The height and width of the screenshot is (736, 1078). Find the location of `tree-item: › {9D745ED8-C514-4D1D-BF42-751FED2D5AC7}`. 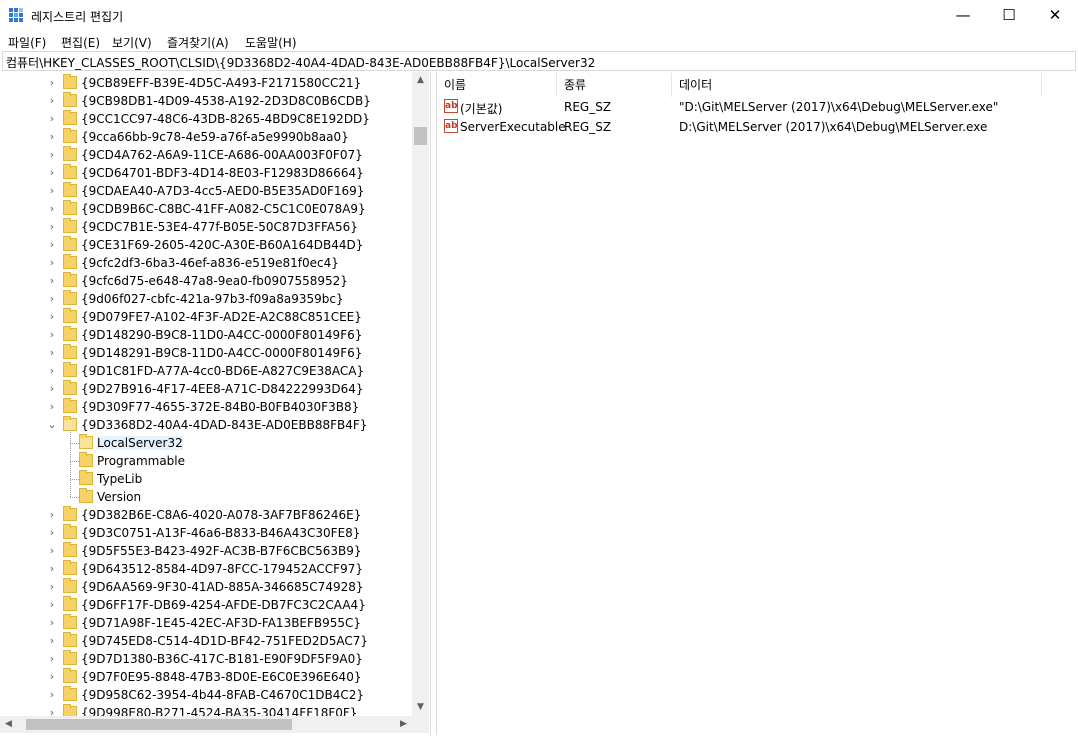

tree-item: › {9D745ED8-C514-4D1D-BF42-751FED2D5AC7} is located at coordinates (206, 641).